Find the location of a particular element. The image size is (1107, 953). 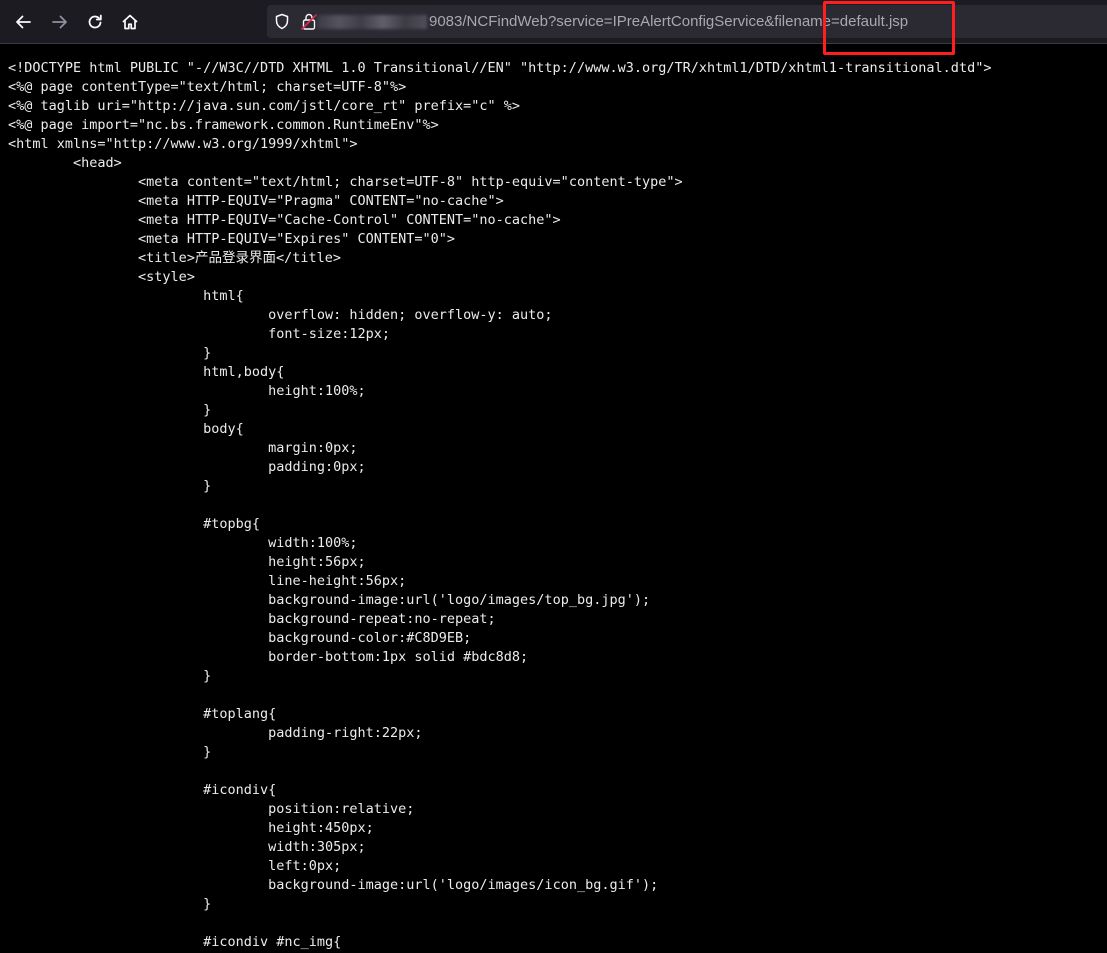

source-line: html,body{ is located at coordinates (146, 372).